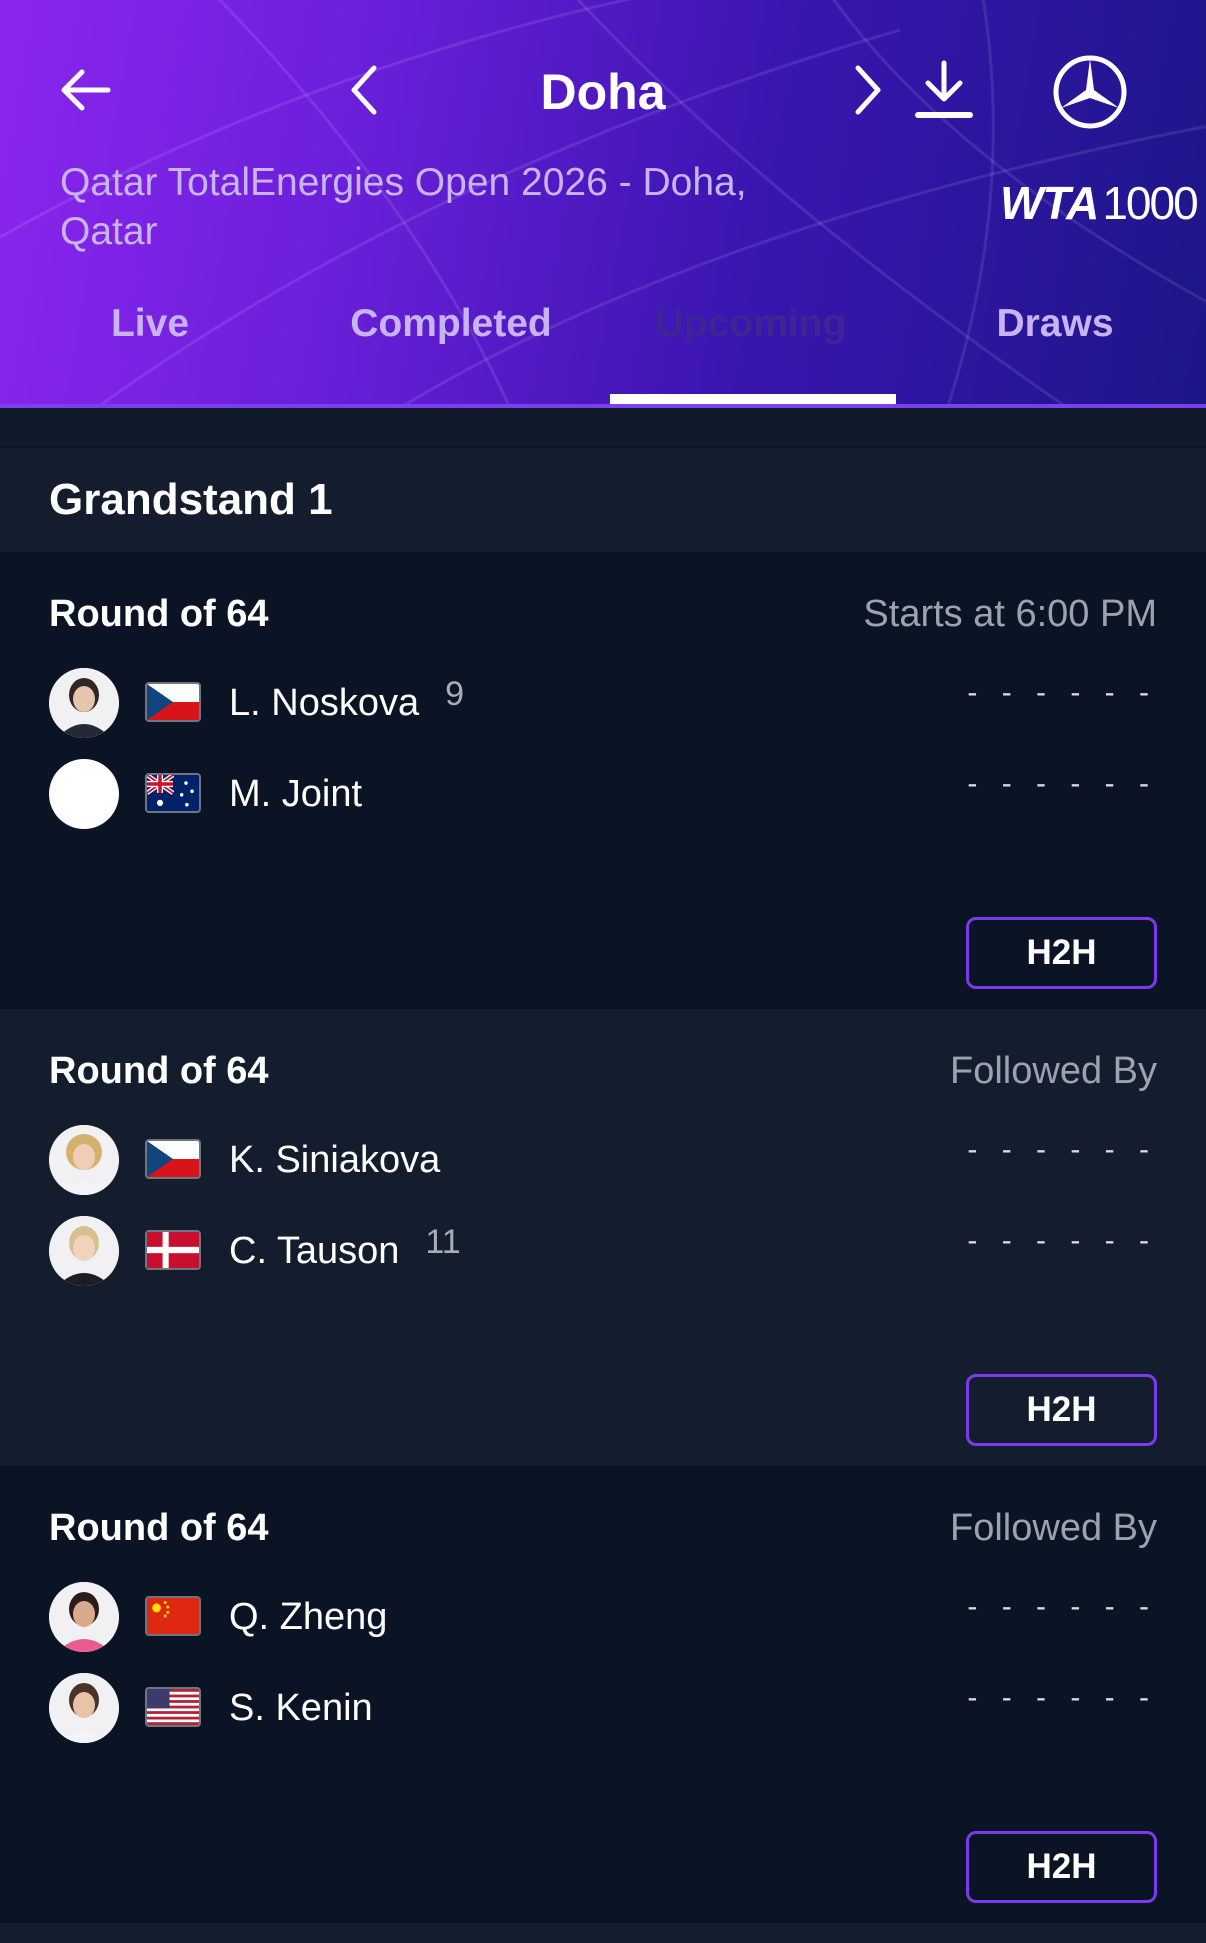  I want to click on wta-tier-text: 1000, so click(1150, 203).